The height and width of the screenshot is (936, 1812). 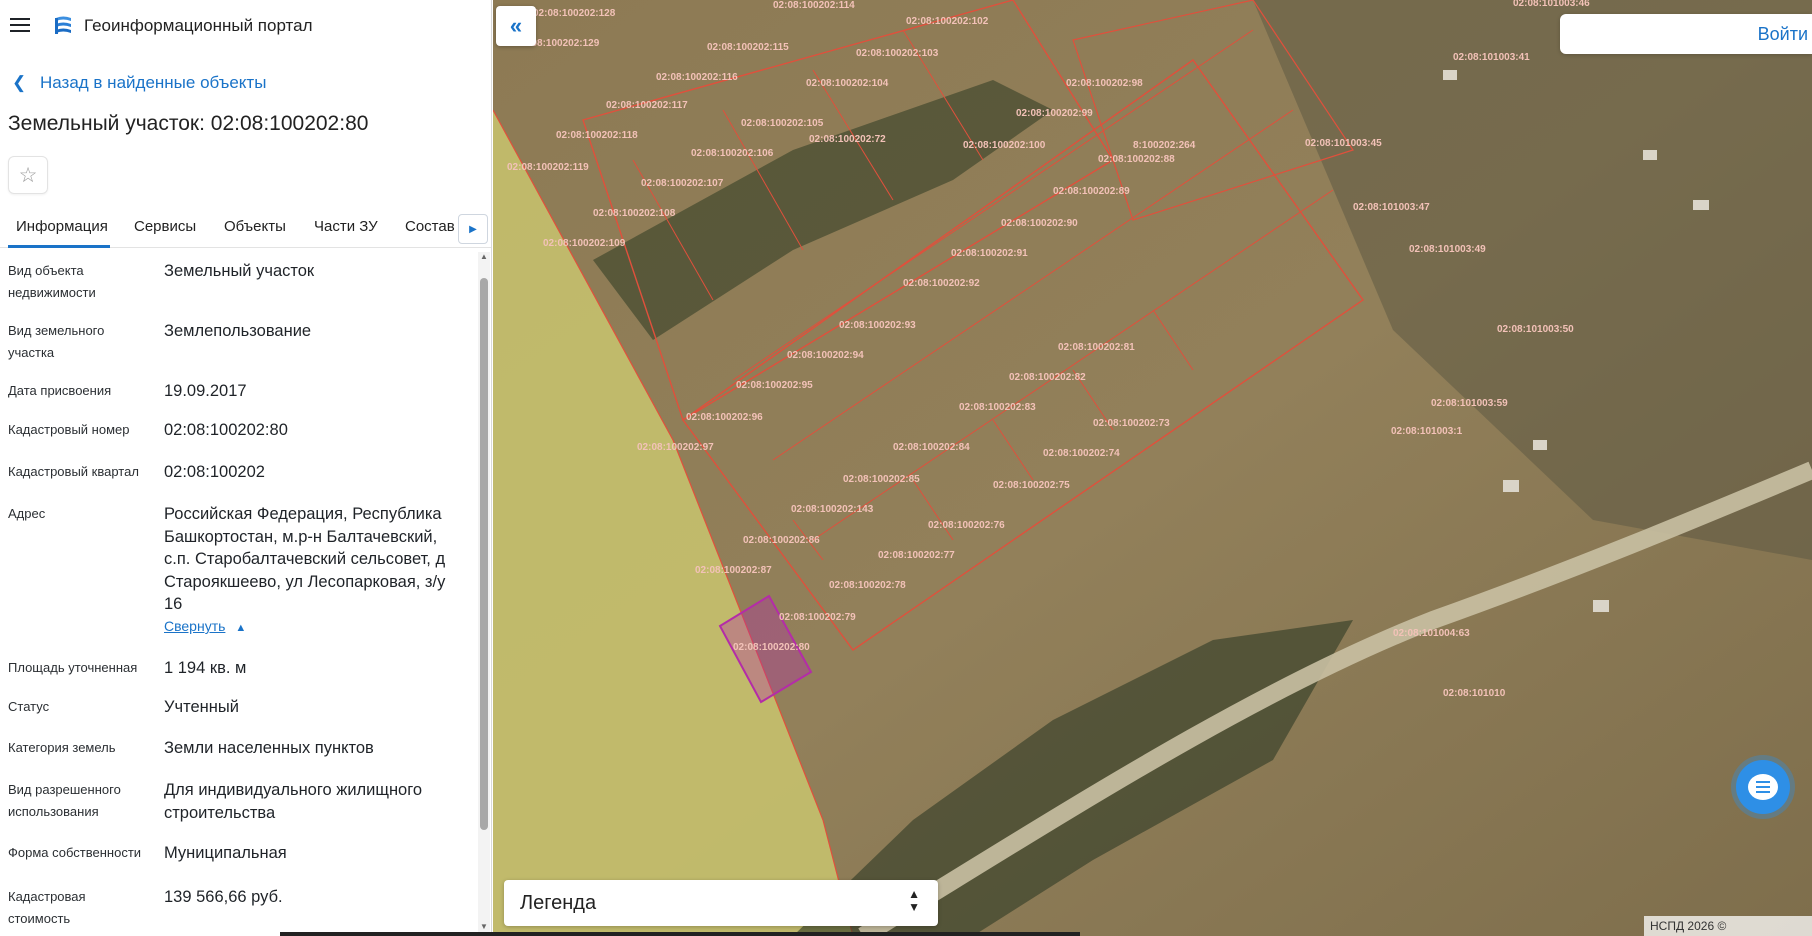 What do you see at coordinates (675, 447) in the screenshot?
I see `parcel-label: 02:08:100202:97` at bounding box center [675, 447].